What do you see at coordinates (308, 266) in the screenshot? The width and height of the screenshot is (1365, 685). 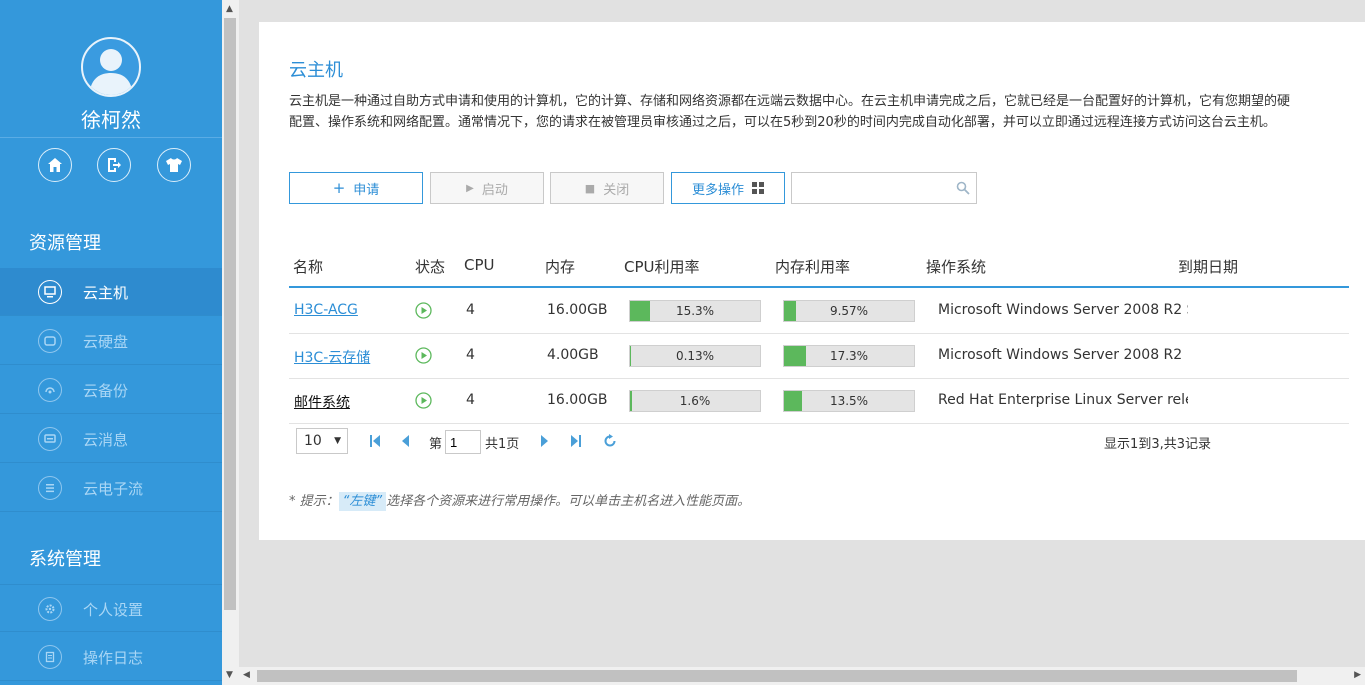 I see `col-header-name: 名称` at bounding box center [308, 266].